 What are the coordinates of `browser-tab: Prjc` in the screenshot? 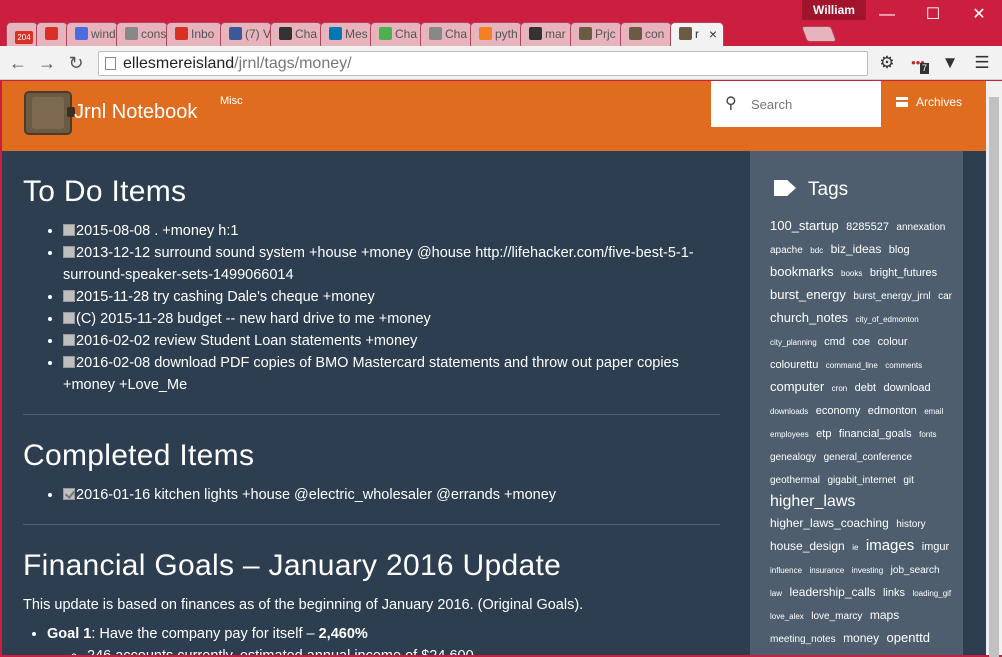 It's located at (596, 34).